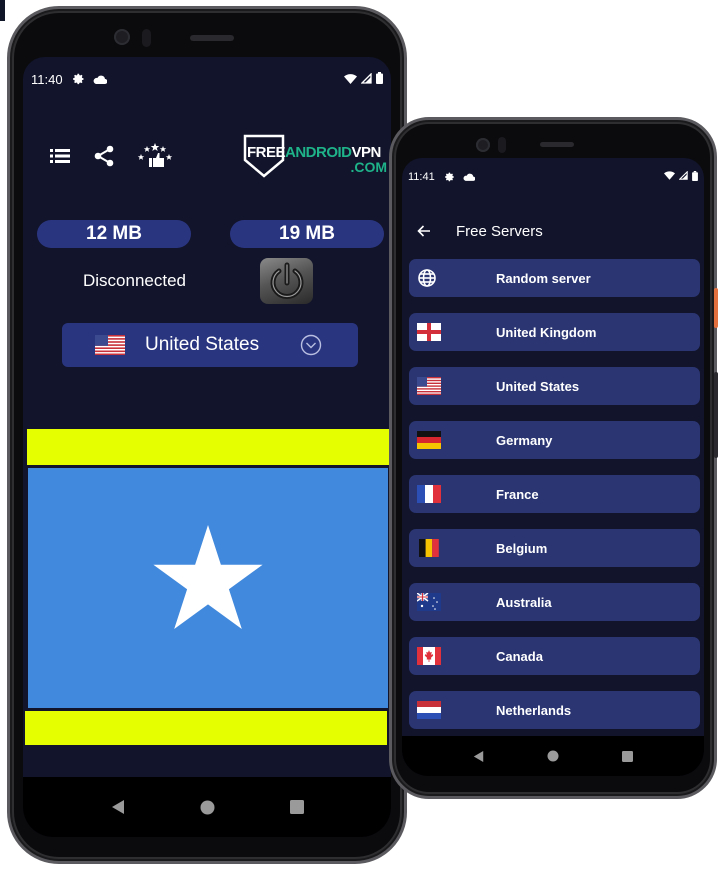 The image size is (719, 870). I want to click on toolbar, so click(111, 155).